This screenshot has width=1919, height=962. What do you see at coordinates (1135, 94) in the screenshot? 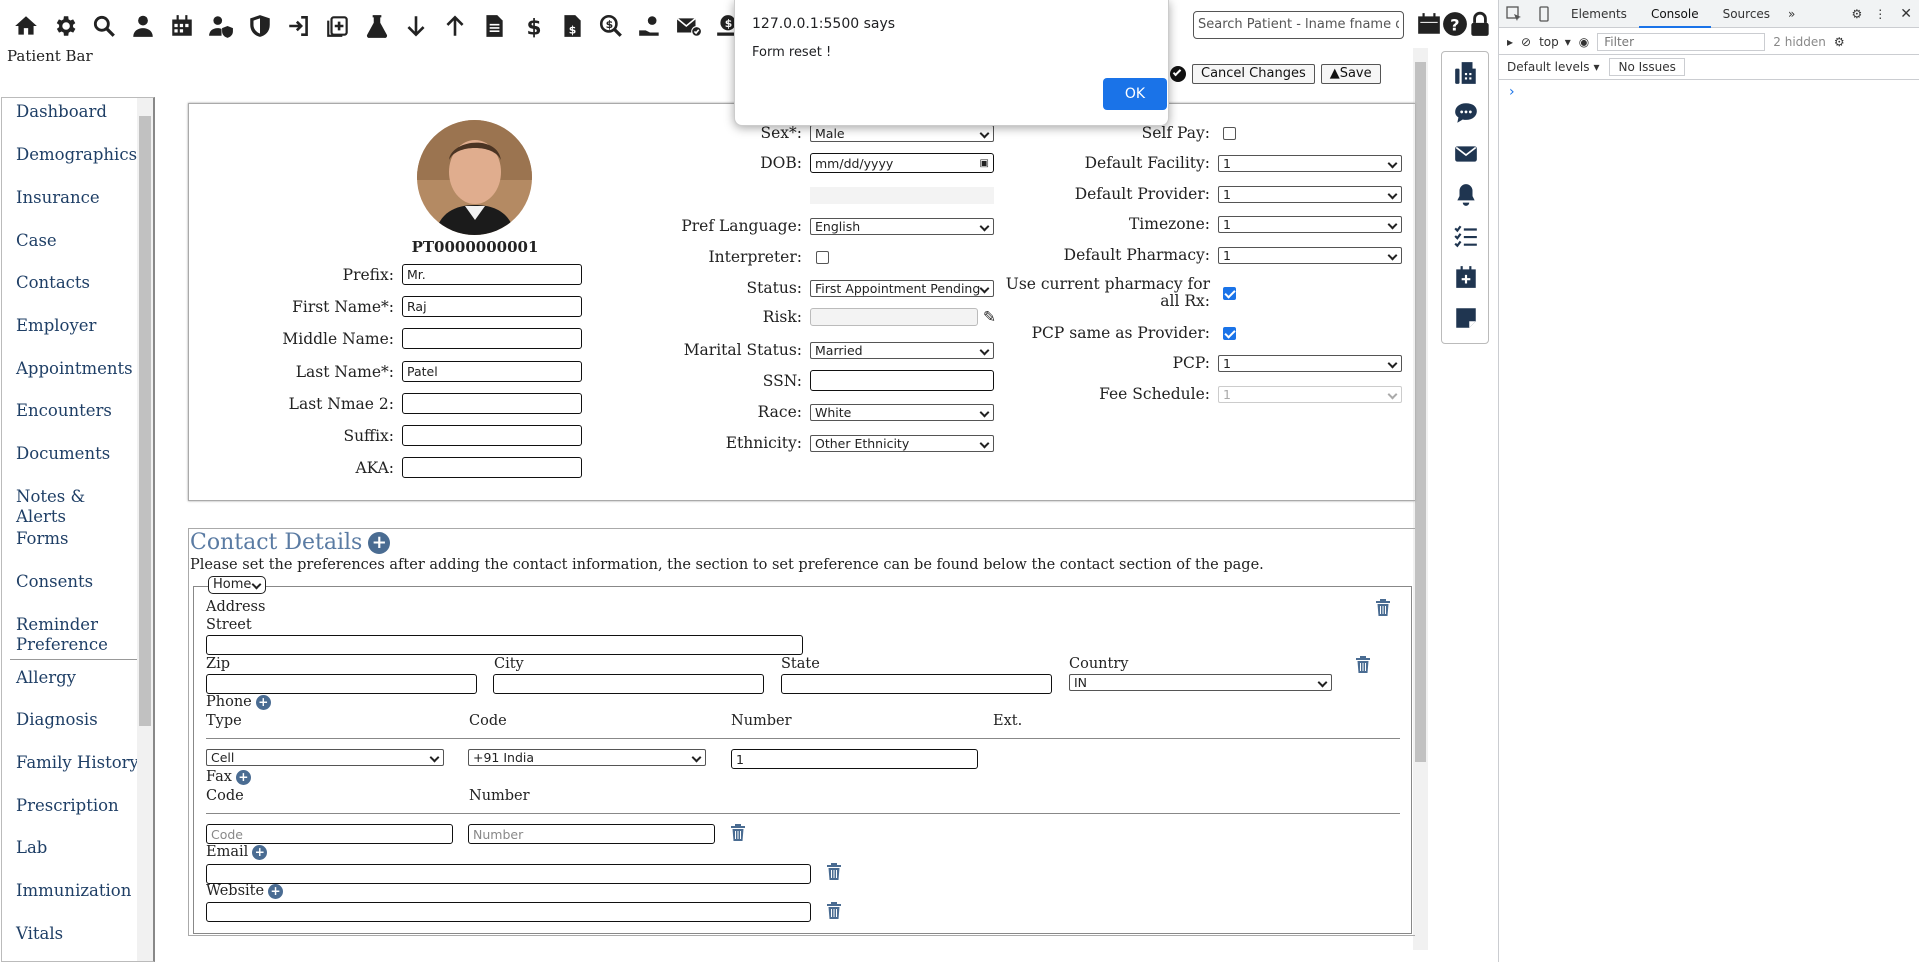
I see `alert-ok-button: OK` at bounding box center [1135, 94].